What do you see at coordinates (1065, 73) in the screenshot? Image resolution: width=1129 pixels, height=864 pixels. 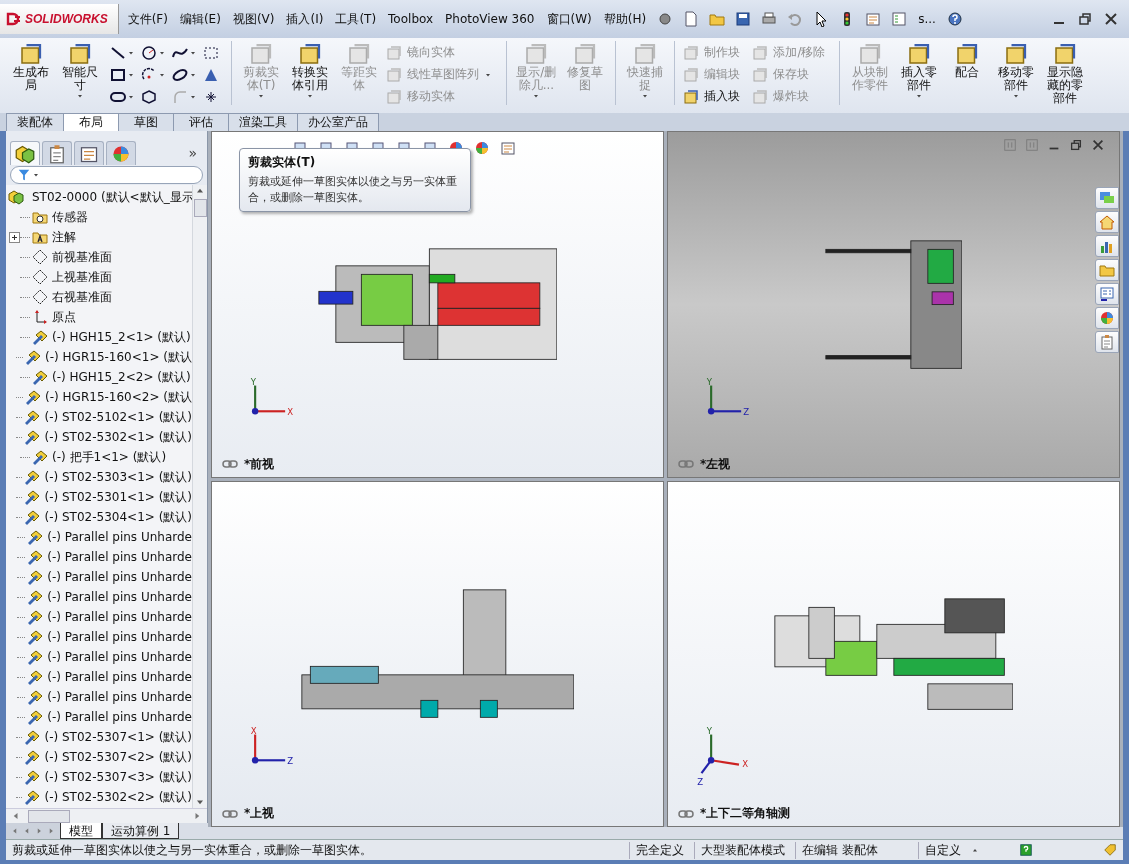 I see `ribbon-button: 显示隐藏的零部件` at bounding box center [1065, 73].